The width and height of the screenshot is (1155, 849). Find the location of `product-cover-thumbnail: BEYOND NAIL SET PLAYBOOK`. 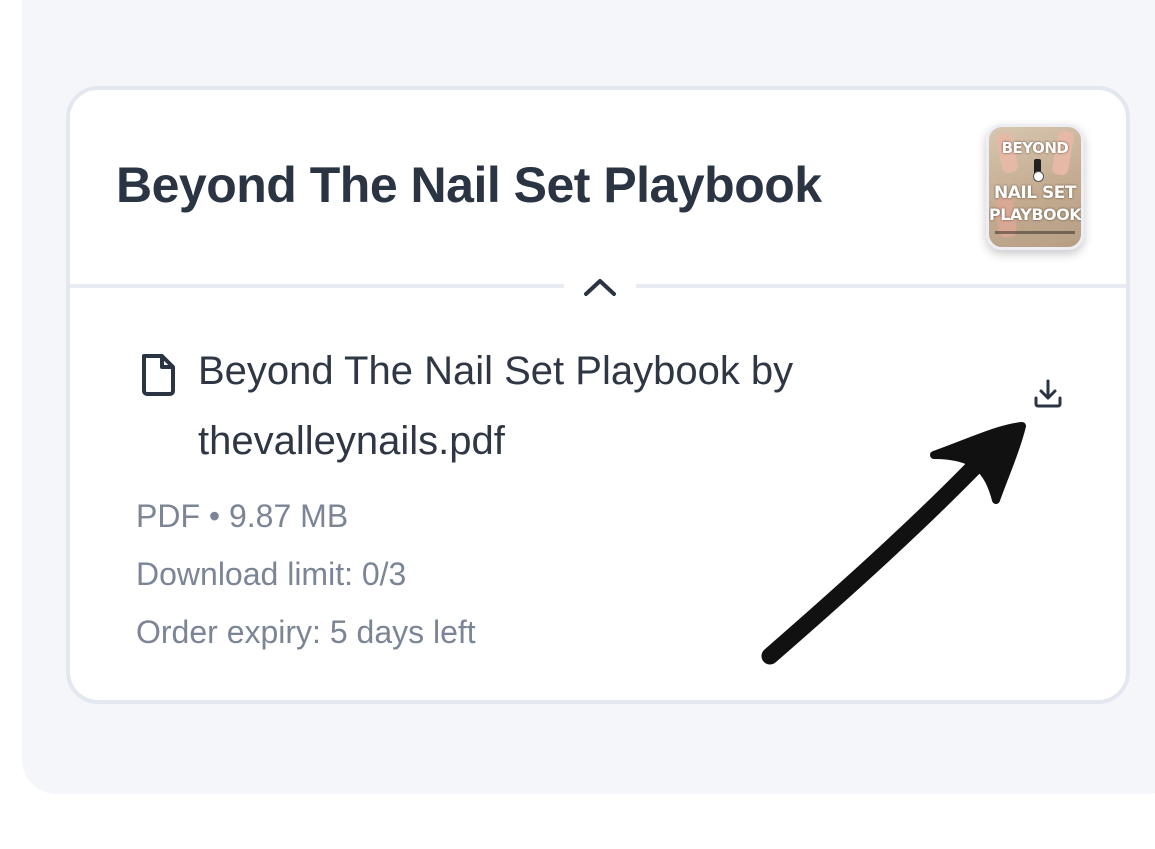

product-cover-thumbnail: BEYOND NAIL SET PLAYBOOK is located at coordinates (1035, 187).